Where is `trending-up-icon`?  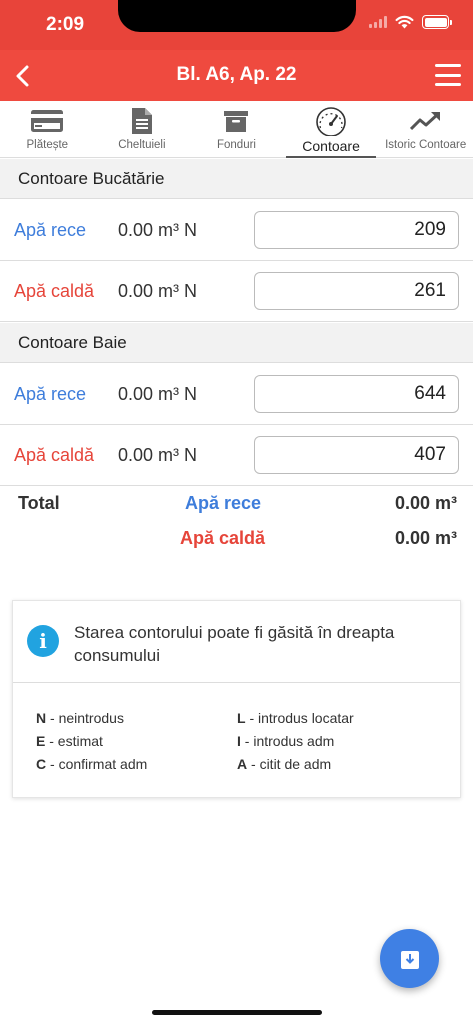 trending-up-icon is located at coordinates (424, 121).